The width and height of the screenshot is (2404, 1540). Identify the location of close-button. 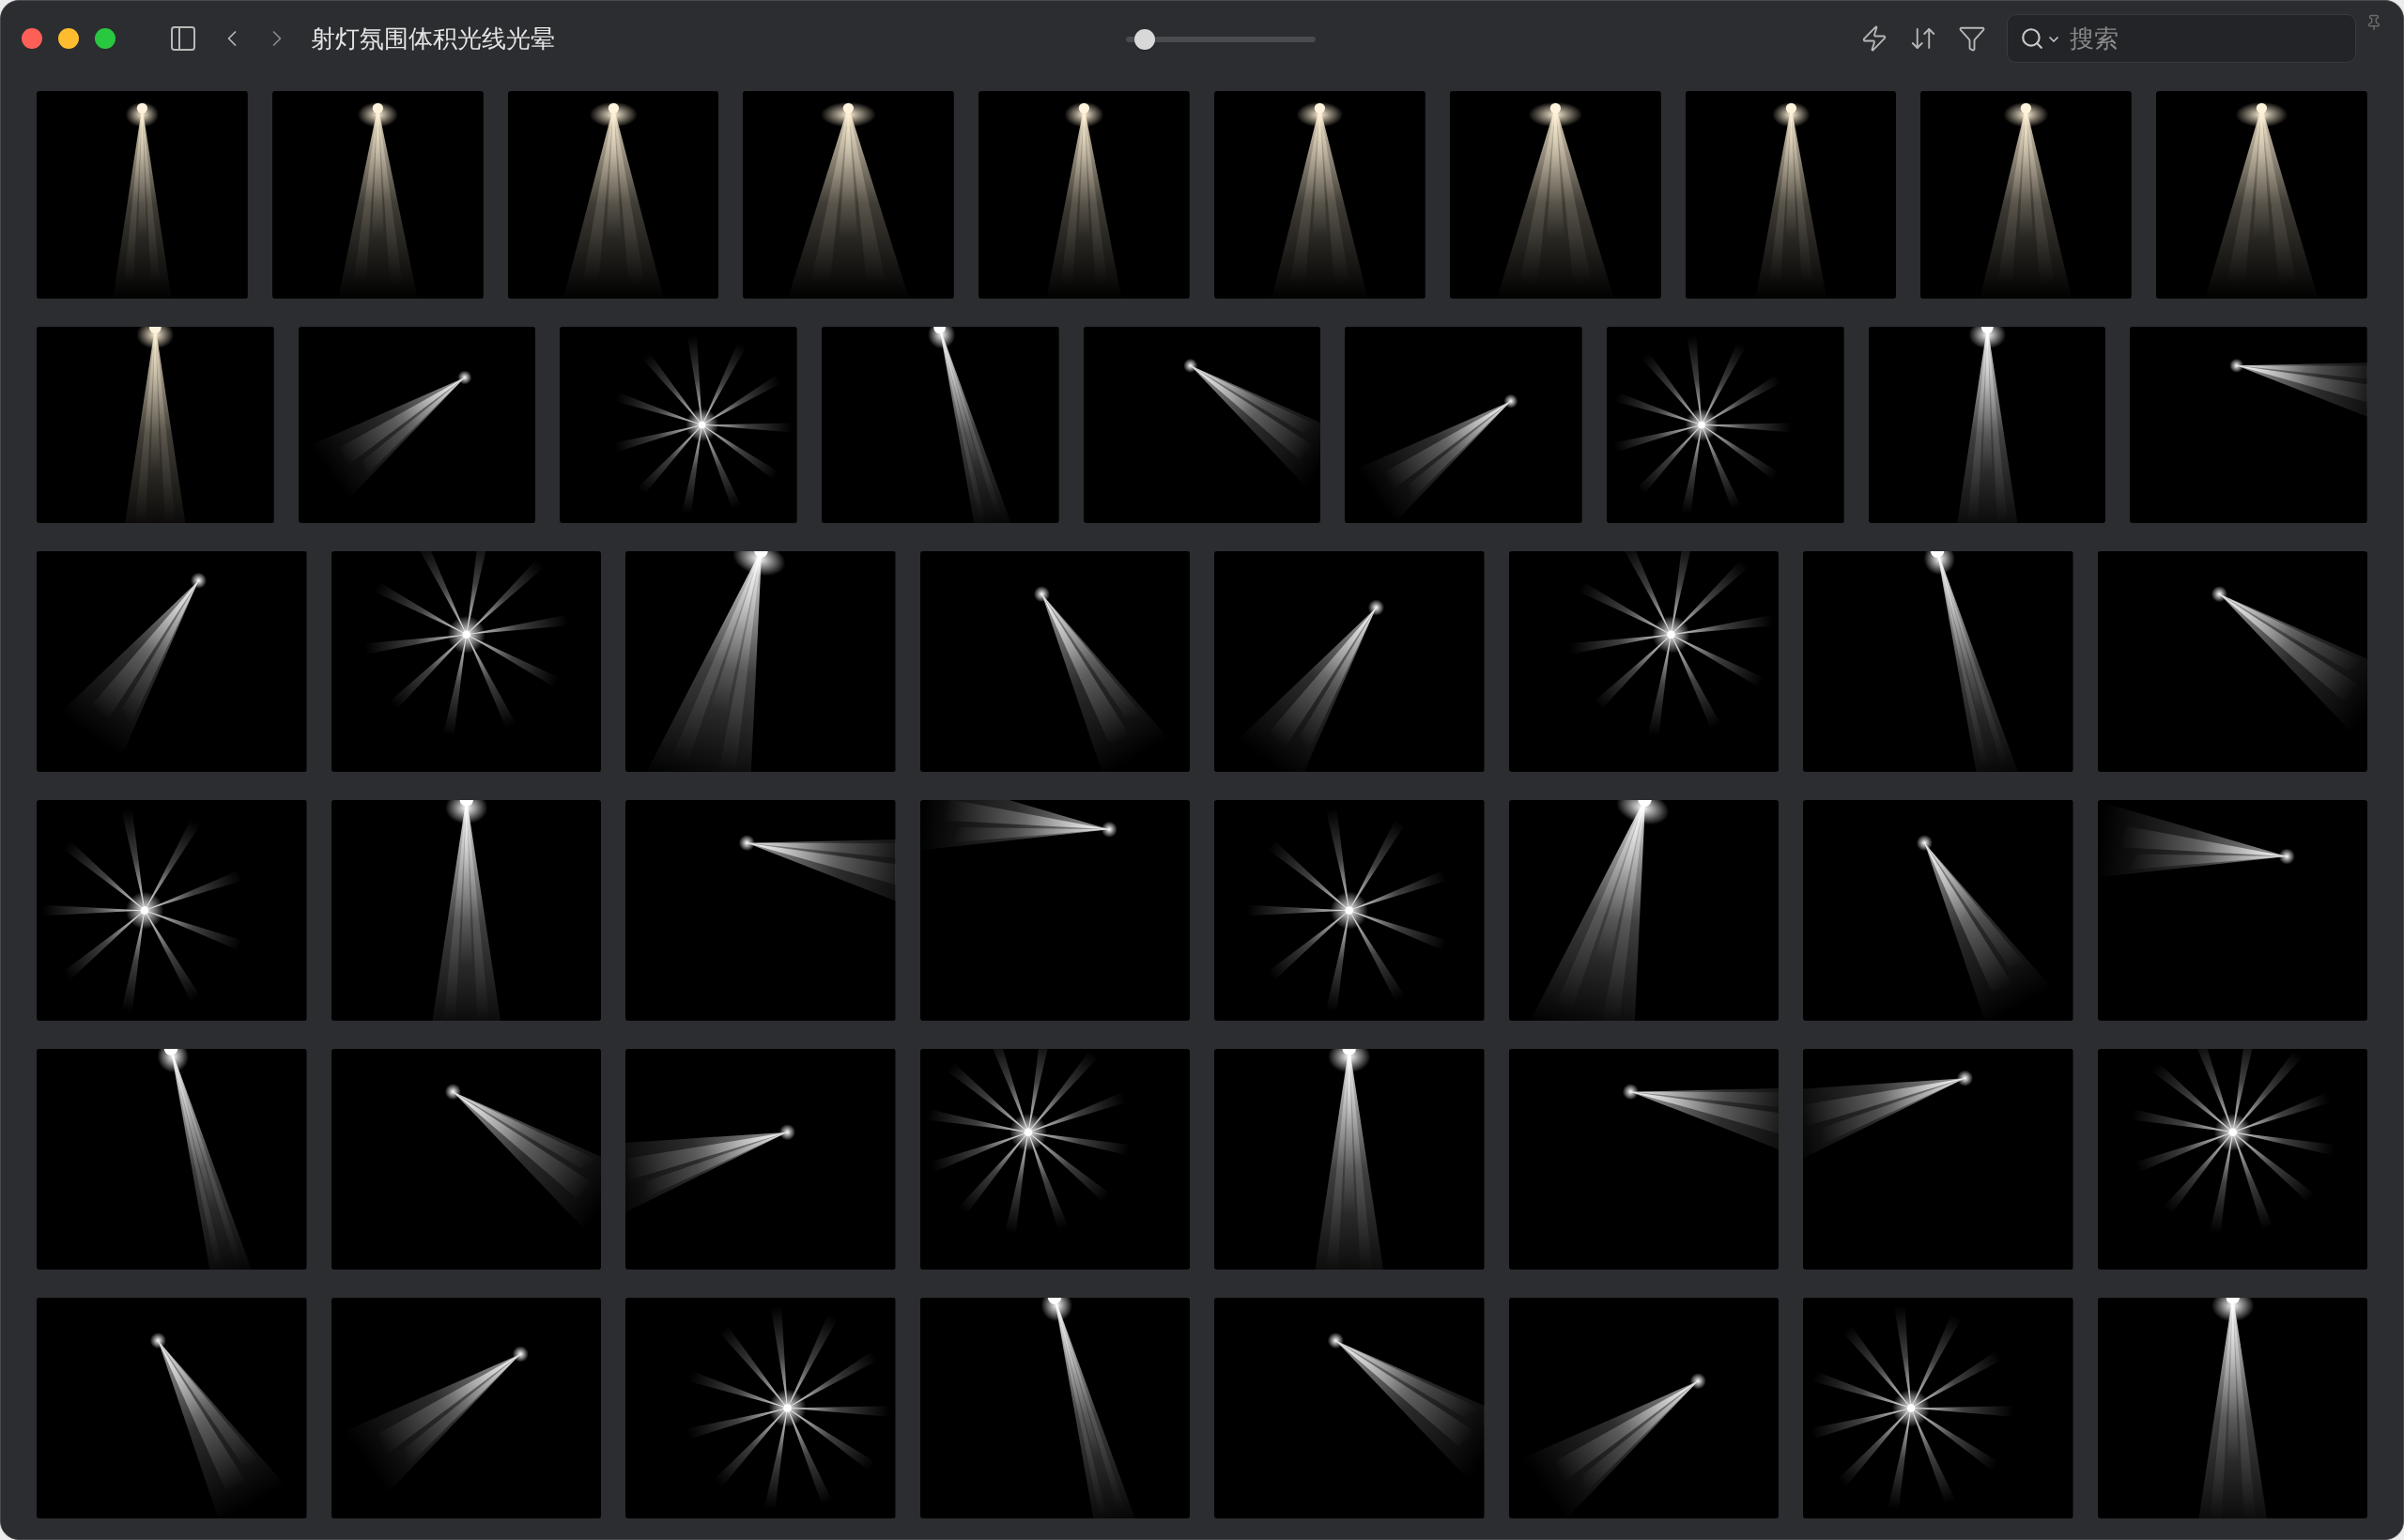
(32, 38).